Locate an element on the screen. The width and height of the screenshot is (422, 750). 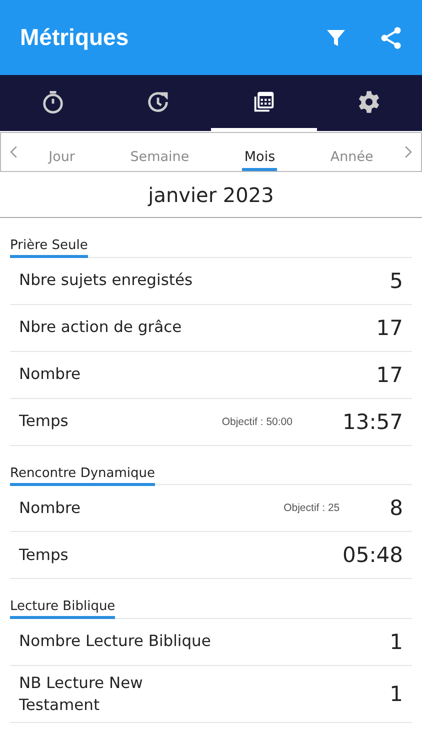
period-tab: Mois is located at coordinates (260, 158).